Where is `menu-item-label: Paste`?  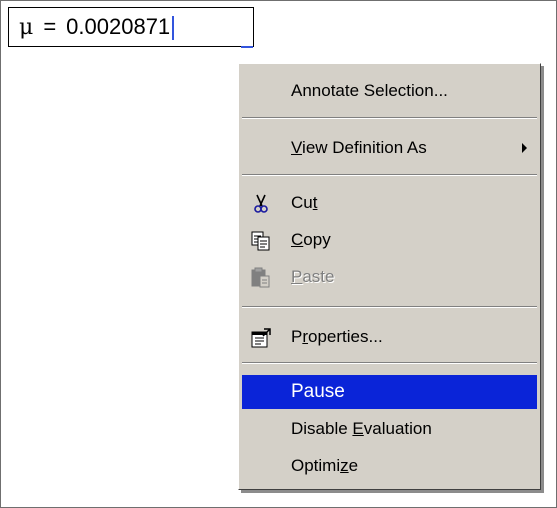
menu-item-label: Paste is located at coordinates (313, 276).